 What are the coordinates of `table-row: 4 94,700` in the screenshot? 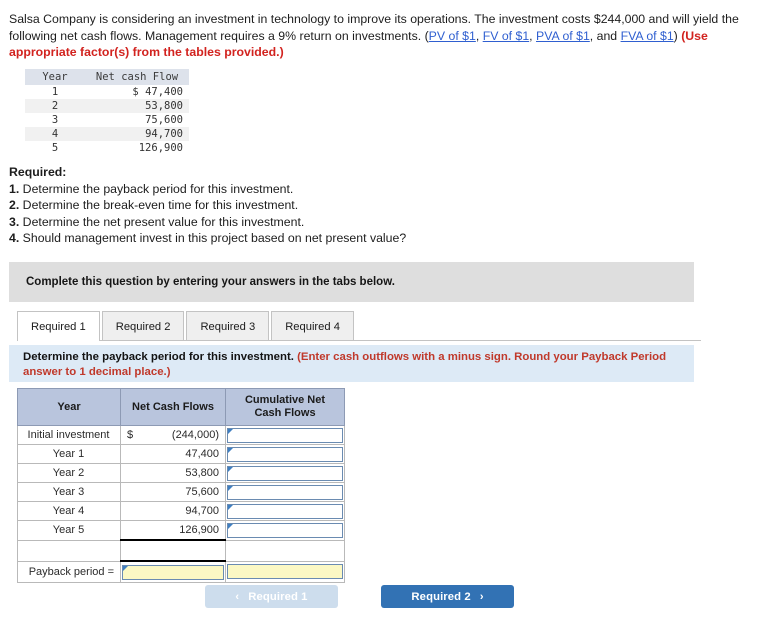 It's located at (107, 134).